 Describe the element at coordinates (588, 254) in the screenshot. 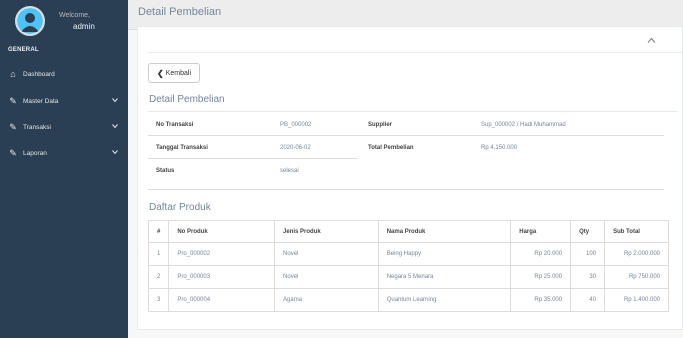

I see `qty: 100` at that location.